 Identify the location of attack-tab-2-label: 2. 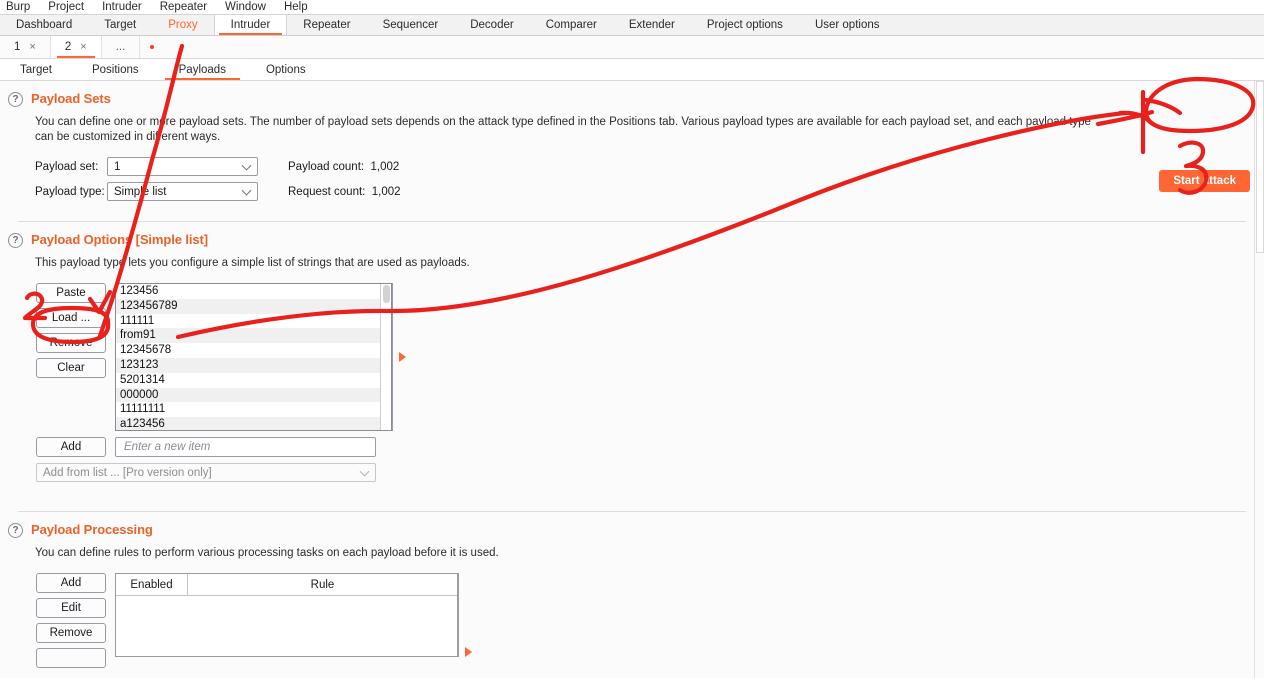
(68, 47).